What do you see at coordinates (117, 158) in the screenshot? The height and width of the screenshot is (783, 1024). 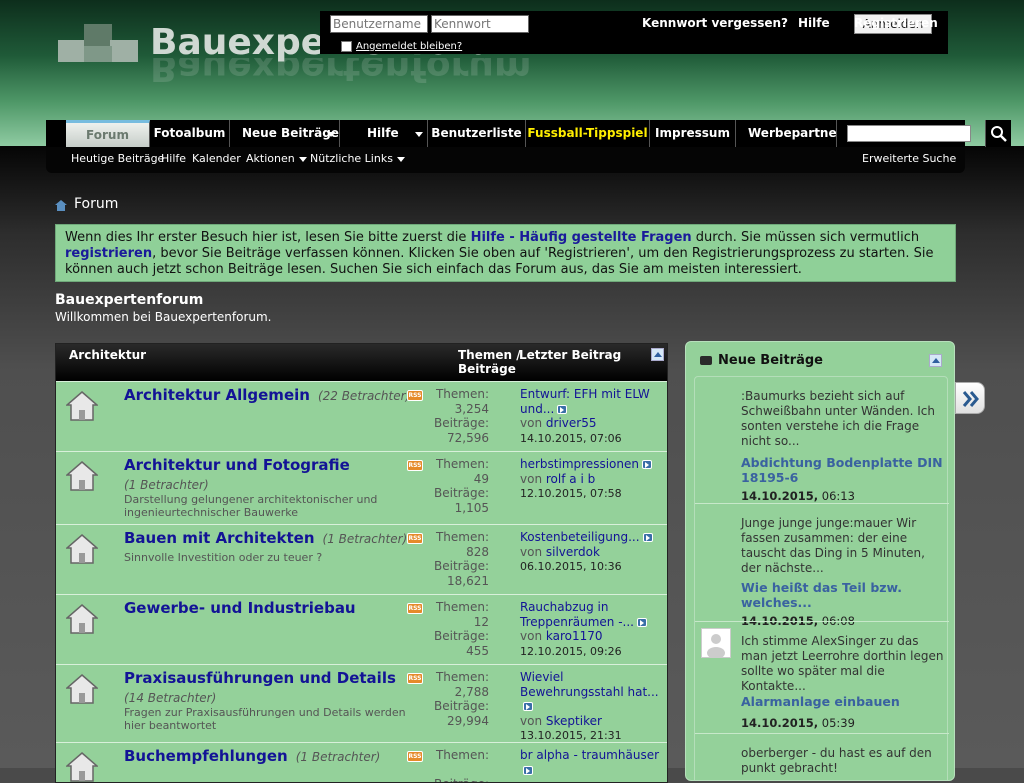 I see `subnav-heutige-beitraege: Heutige Beiträge` at bounding box center [117, 158].